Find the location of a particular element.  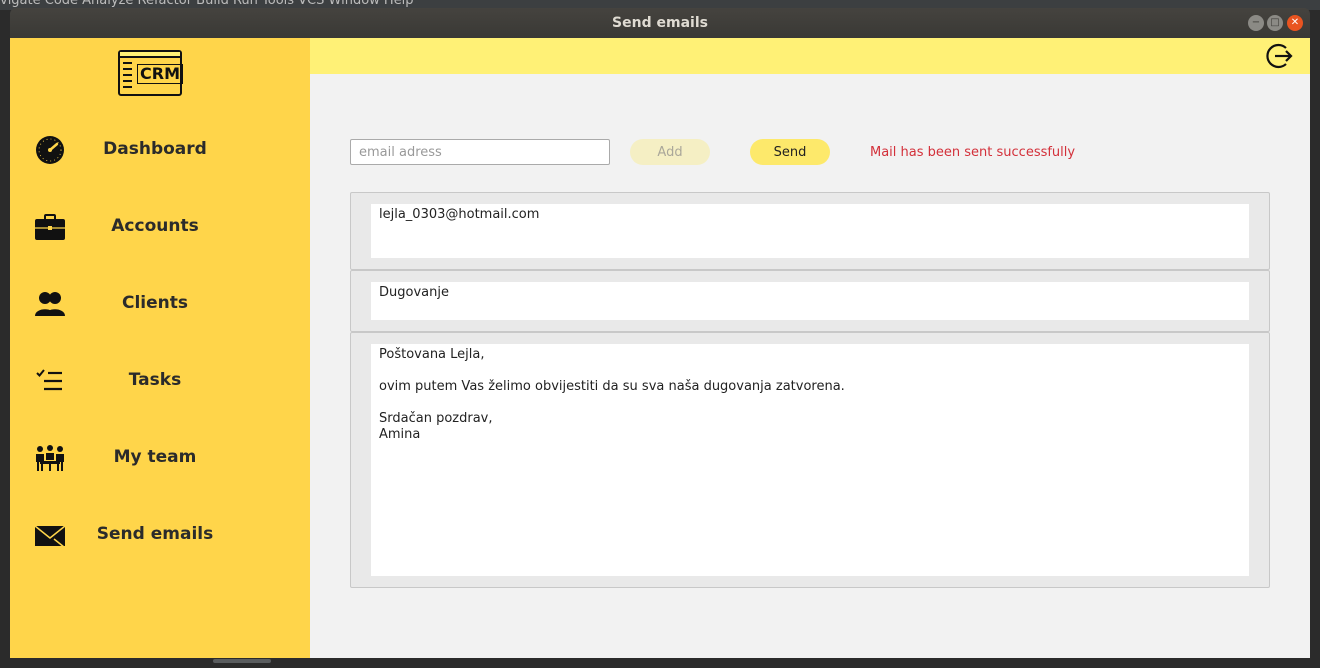

checklist-icon is located at coordinates (49, 380).